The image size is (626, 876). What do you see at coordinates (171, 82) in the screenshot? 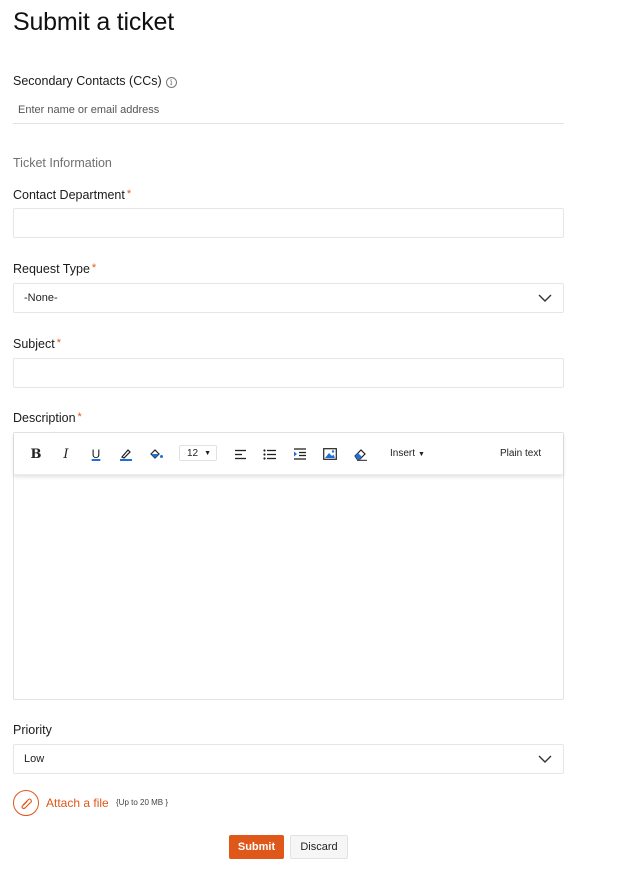
I see `info-icon: i` at bounding box center [171, 82].